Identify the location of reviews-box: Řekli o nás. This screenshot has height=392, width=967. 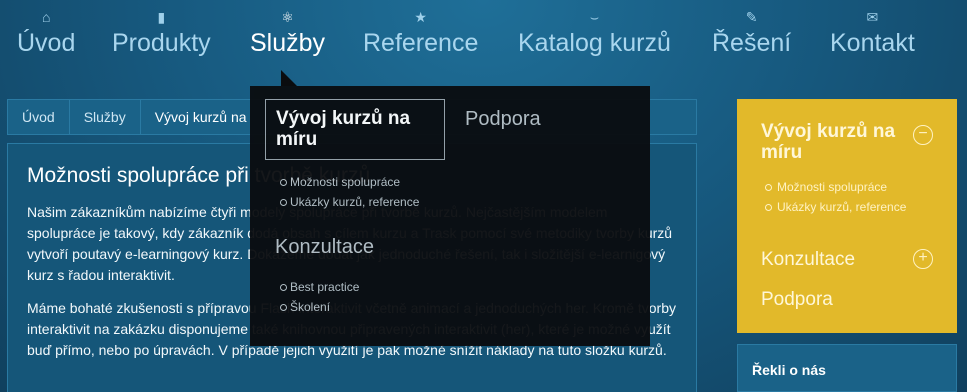
(847, 368).